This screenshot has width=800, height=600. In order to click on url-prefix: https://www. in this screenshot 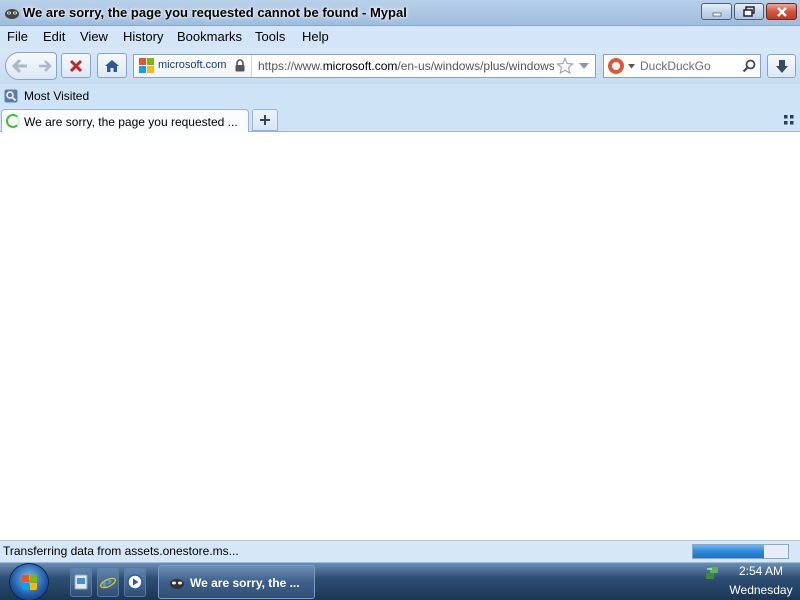, I will do `click(290, 66)`.